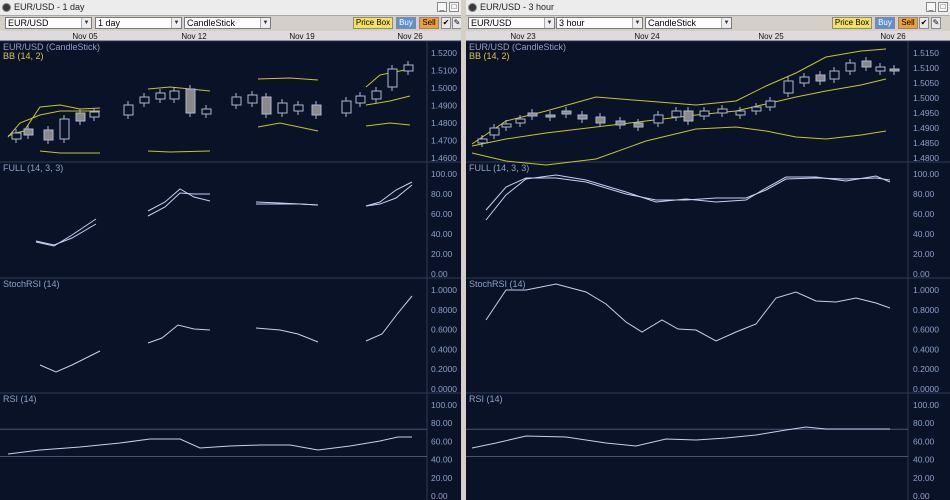 The image size is (950, 500). Describe the element at coordinates (302, 36) in the screenshot. I see `date-tick-label: Nov 19` at that location.